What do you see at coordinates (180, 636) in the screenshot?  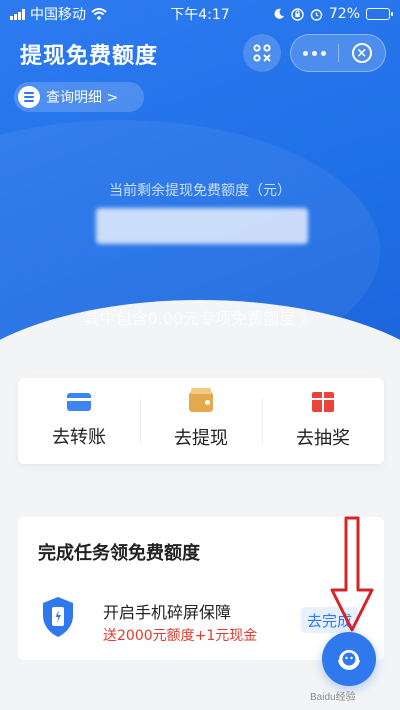 I see `task-reward: 送2000元额度+1元现金` at bounding box center [180, 636].